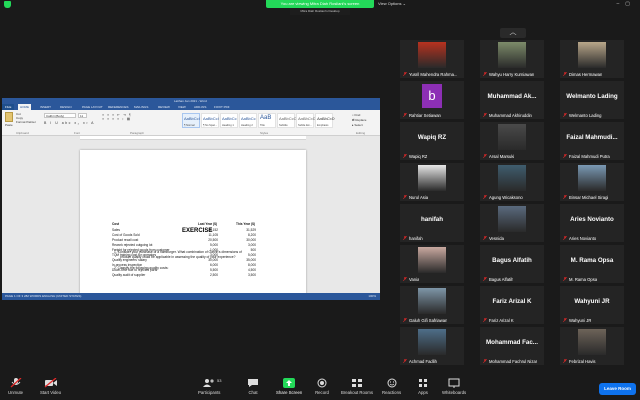 This screenshot has height=400, width=640. I want to click on apps-button: Apps, so click(423, 386).